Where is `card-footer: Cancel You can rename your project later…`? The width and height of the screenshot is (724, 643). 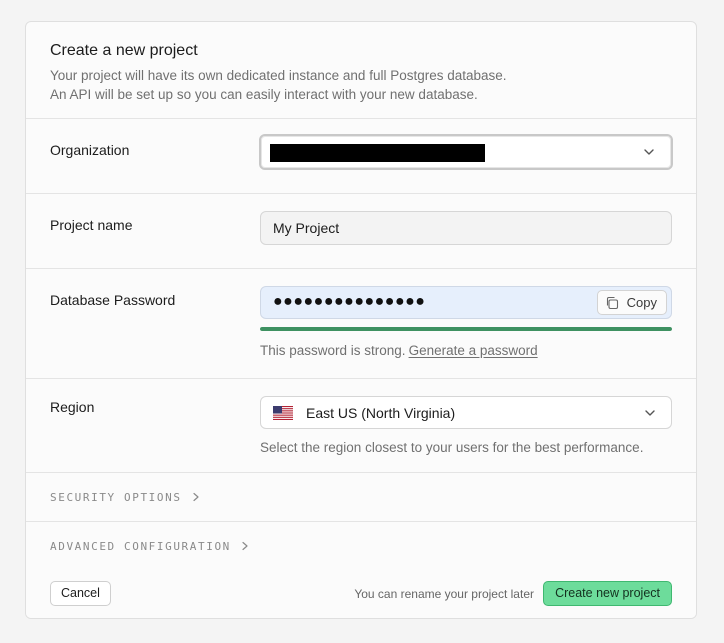
card-footer: Cancel You can rename your project later… is located at coordinates (361, 593).